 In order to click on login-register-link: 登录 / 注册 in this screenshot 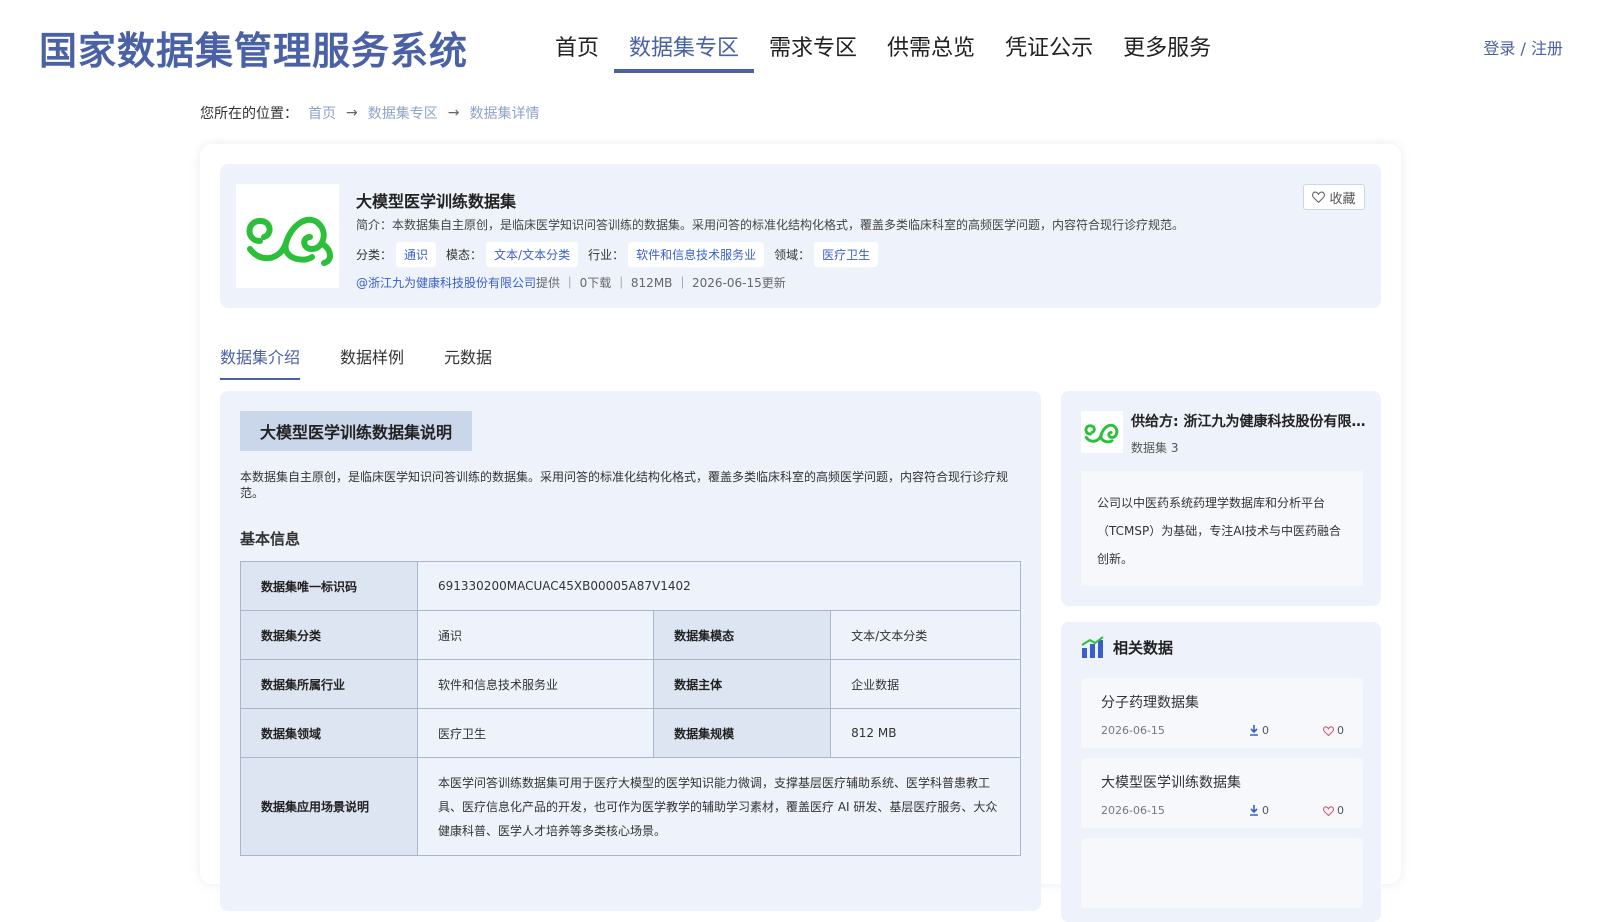, I will do `click(1523, 47)`.